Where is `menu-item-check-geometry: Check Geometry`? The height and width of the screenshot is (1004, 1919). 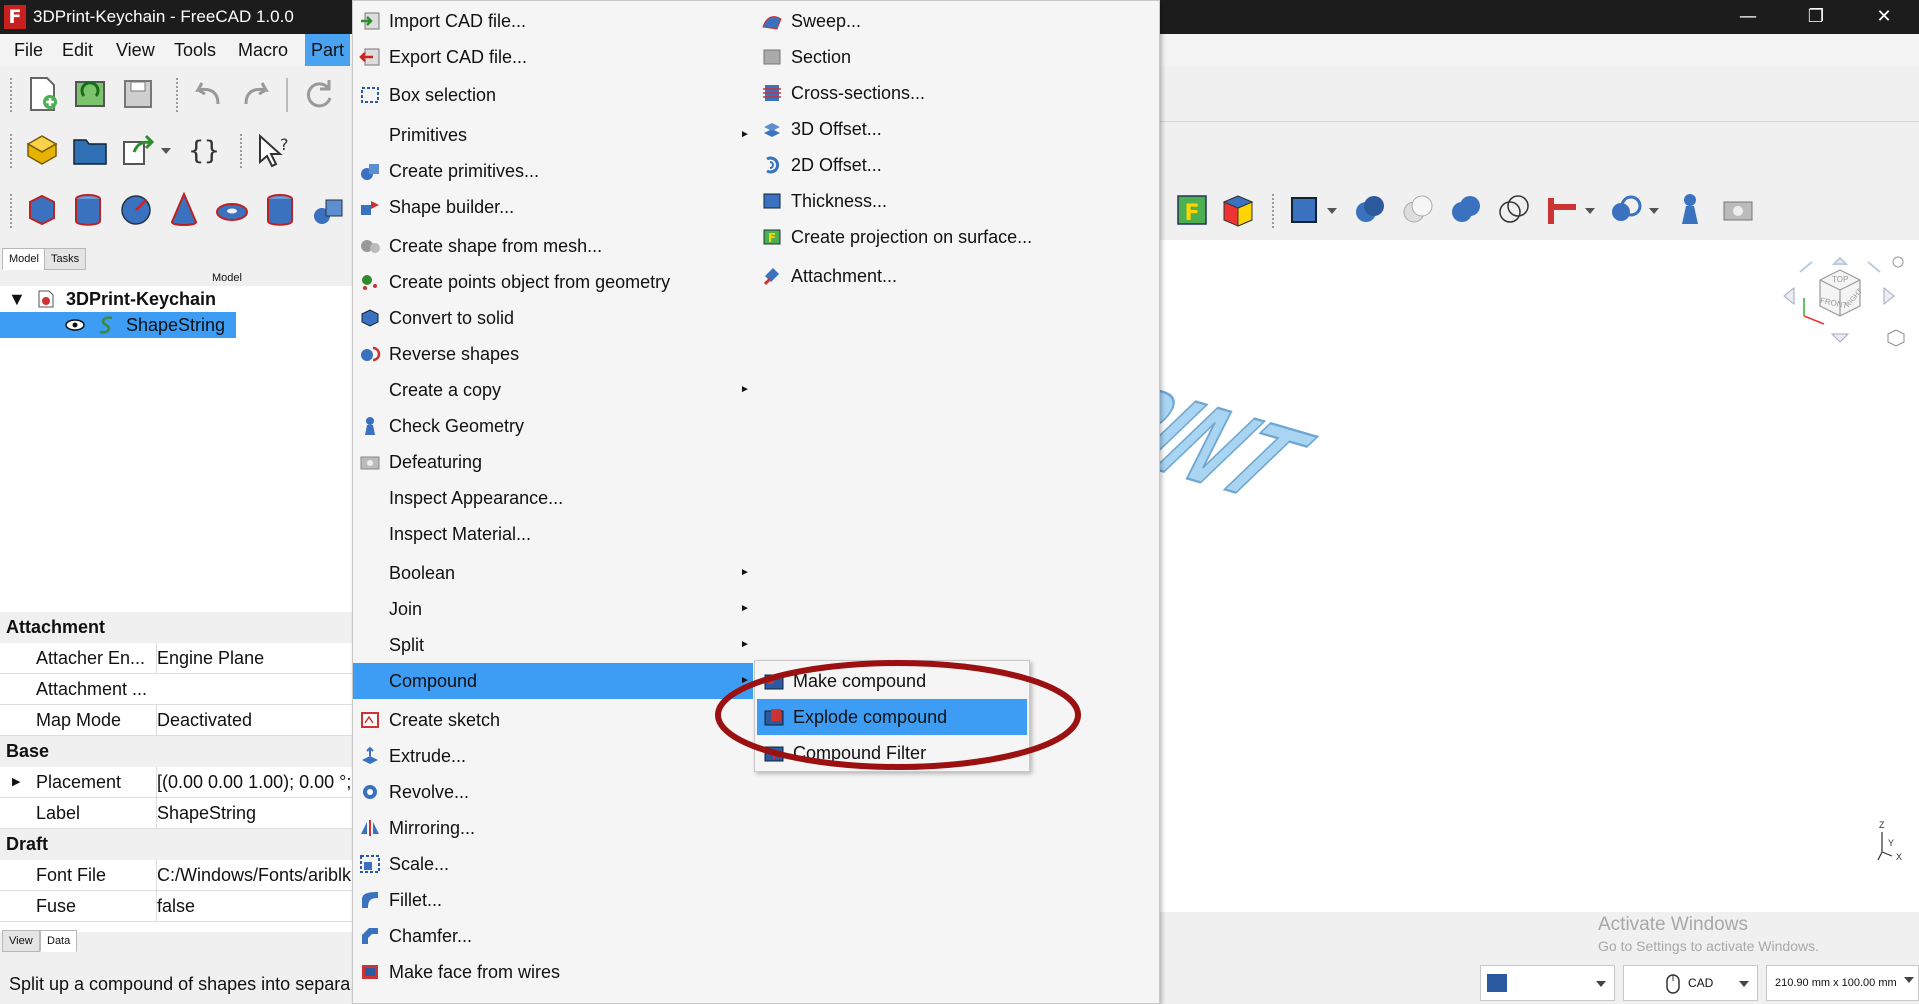
menu-item-check-geometry: Check Geometry is located at coordinates (553, 426).